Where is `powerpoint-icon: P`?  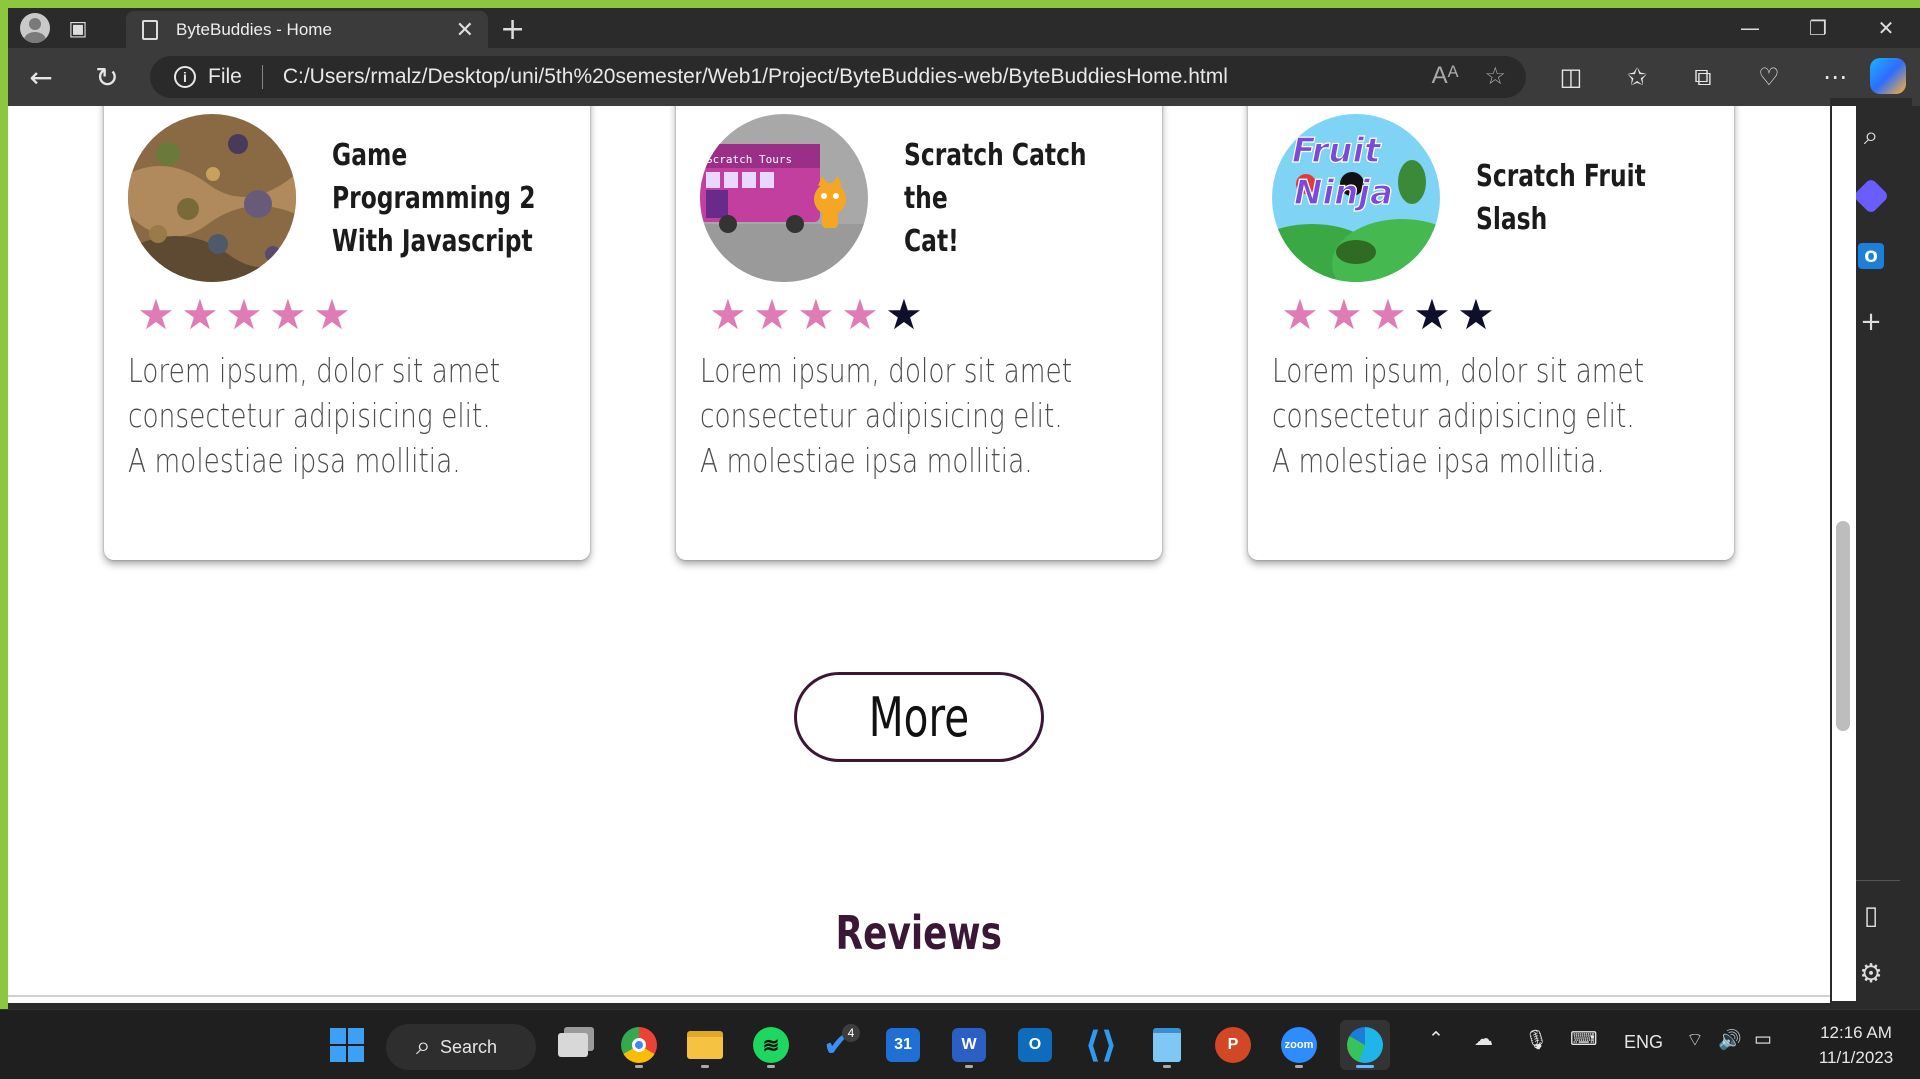 powerpoint-icon: P is located at coordinates (1233, 1045).